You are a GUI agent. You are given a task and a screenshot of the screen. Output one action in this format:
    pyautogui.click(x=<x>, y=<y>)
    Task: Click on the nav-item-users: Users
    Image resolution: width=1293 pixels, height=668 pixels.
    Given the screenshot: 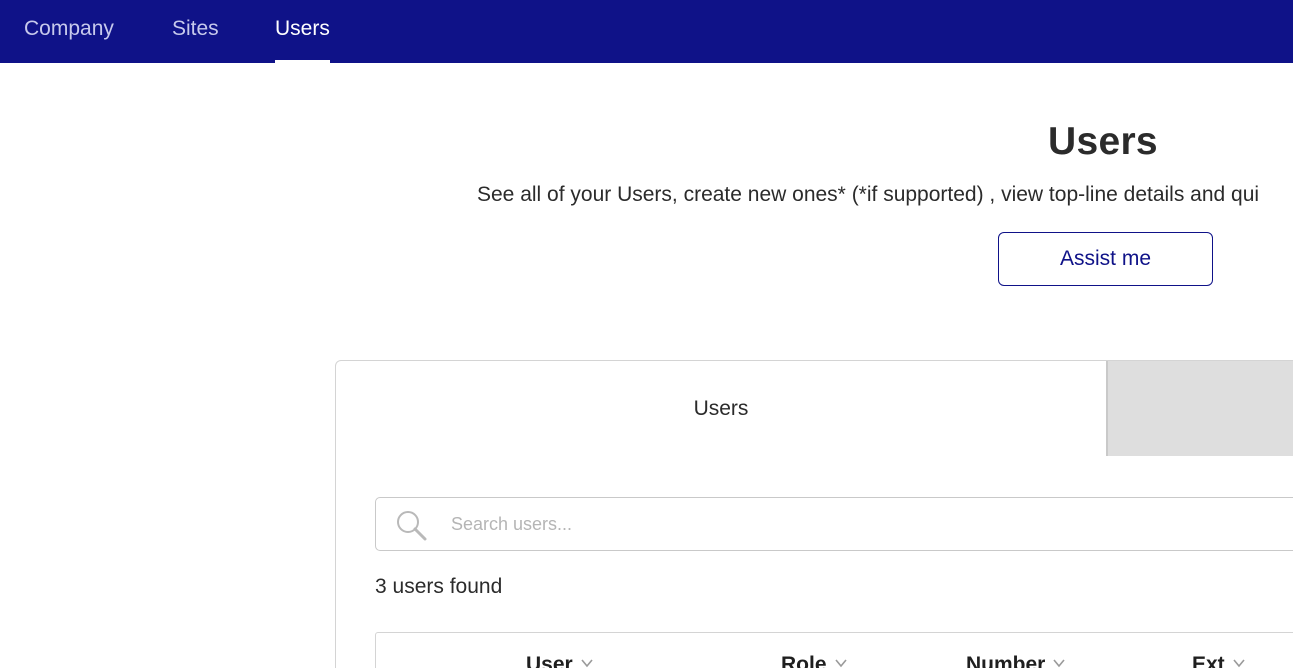 What is the action you would take?
    pyautogui.click(x=302, y=31)
    